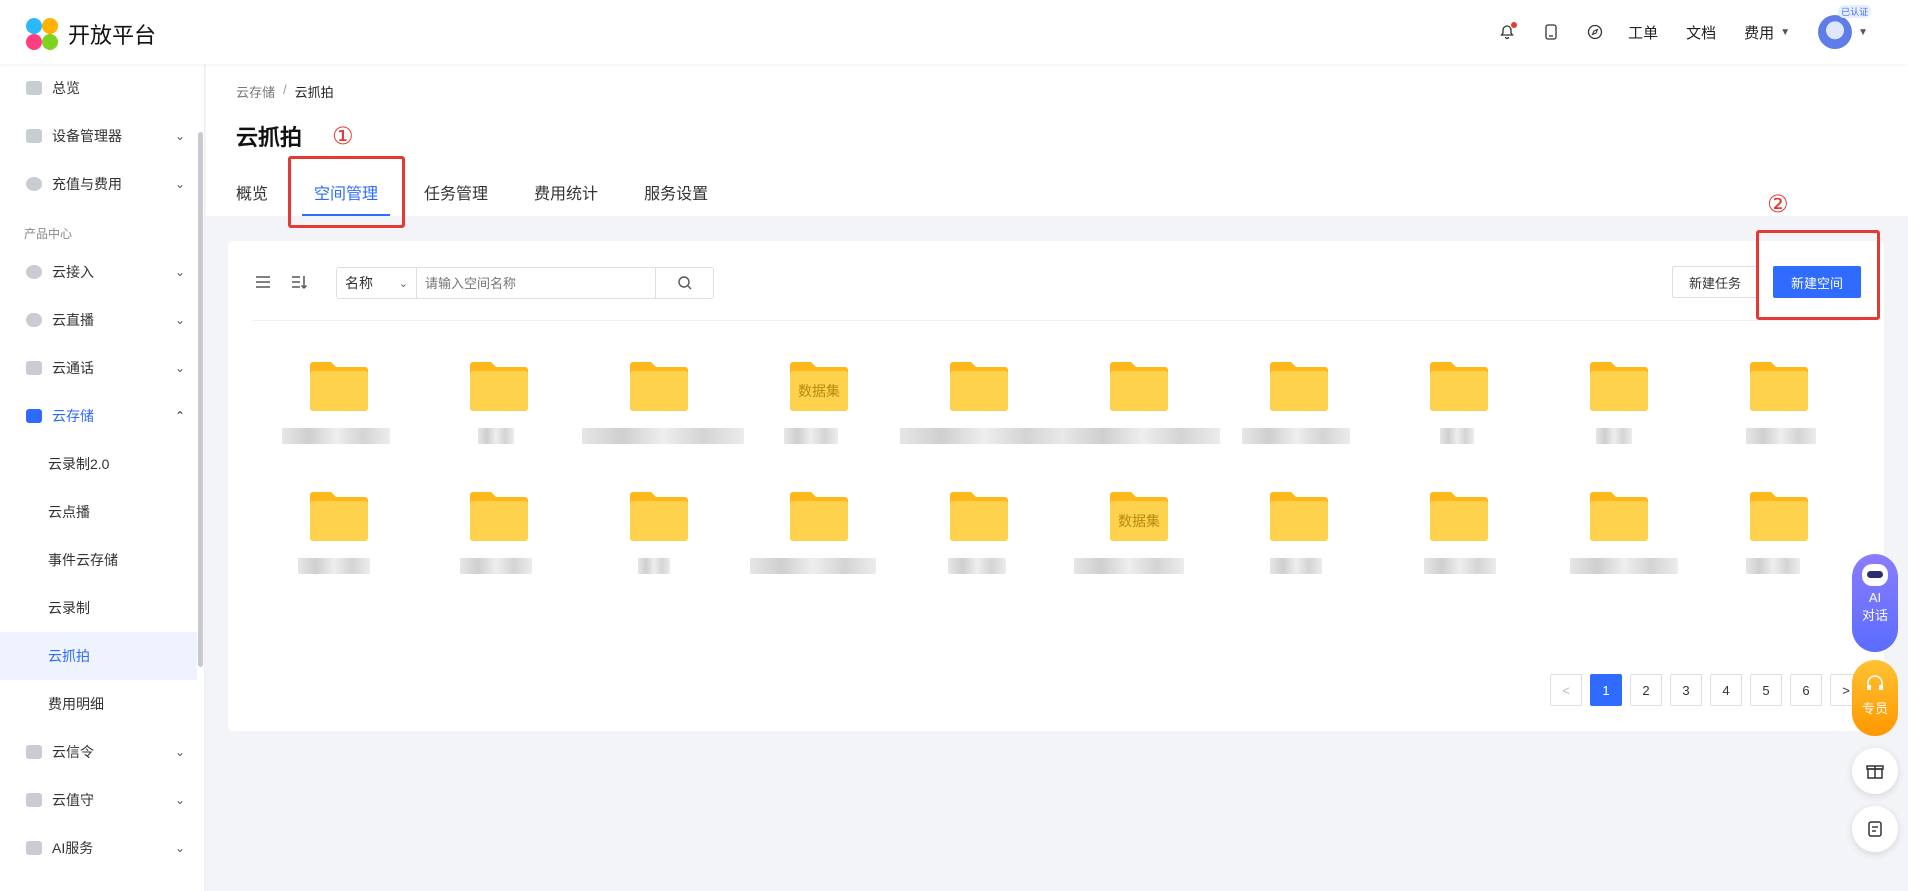 The height and width of the screenshot is (891, 1908). Describe the element at coordinates (1874, 708) in the screenshot. I see `specialist-label: 专员` at that location.